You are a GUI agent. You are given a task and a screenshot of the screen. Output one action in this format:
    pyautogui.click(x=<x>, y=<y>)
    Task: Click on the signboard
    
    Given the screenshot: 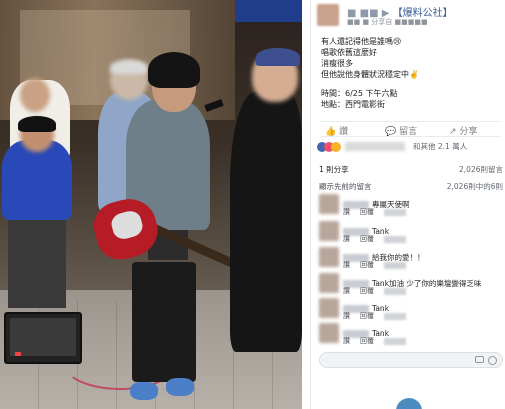 What is the action you would take?
    pyautogui.click(x=268, y=11)
    